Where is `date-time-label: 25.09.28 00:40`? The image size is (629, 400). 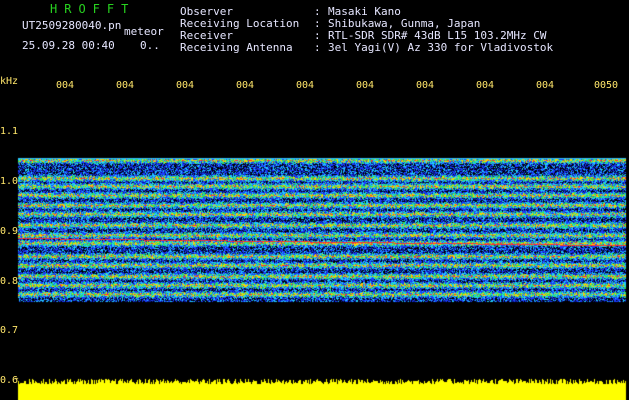 date-time-label: 25.09.28 00:40 is located at coordinates (68, 45).